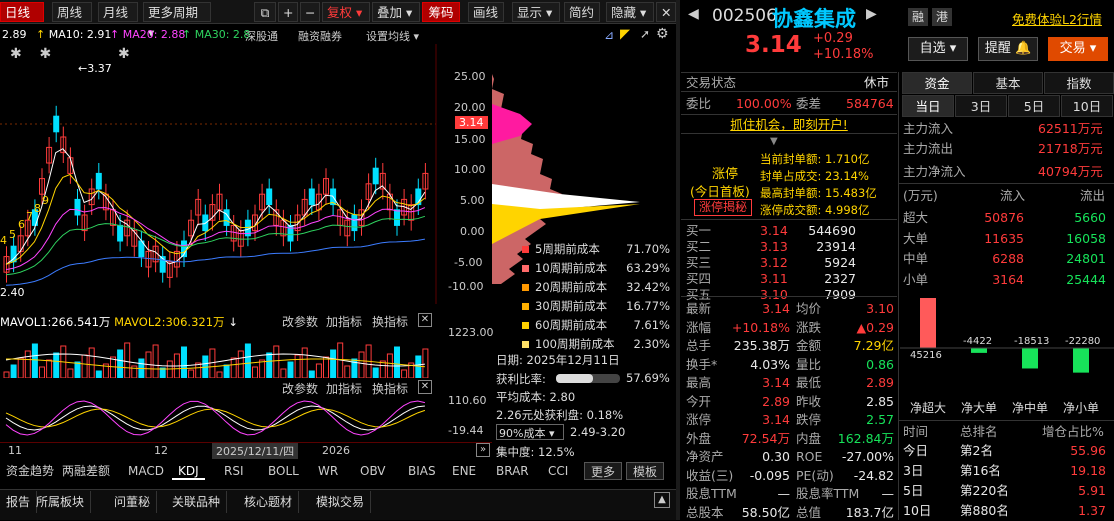  What do you see at coordinates (937, 83) in the screenshot?
I see `fund-tab: 资金` at bounding box center [937, 83].